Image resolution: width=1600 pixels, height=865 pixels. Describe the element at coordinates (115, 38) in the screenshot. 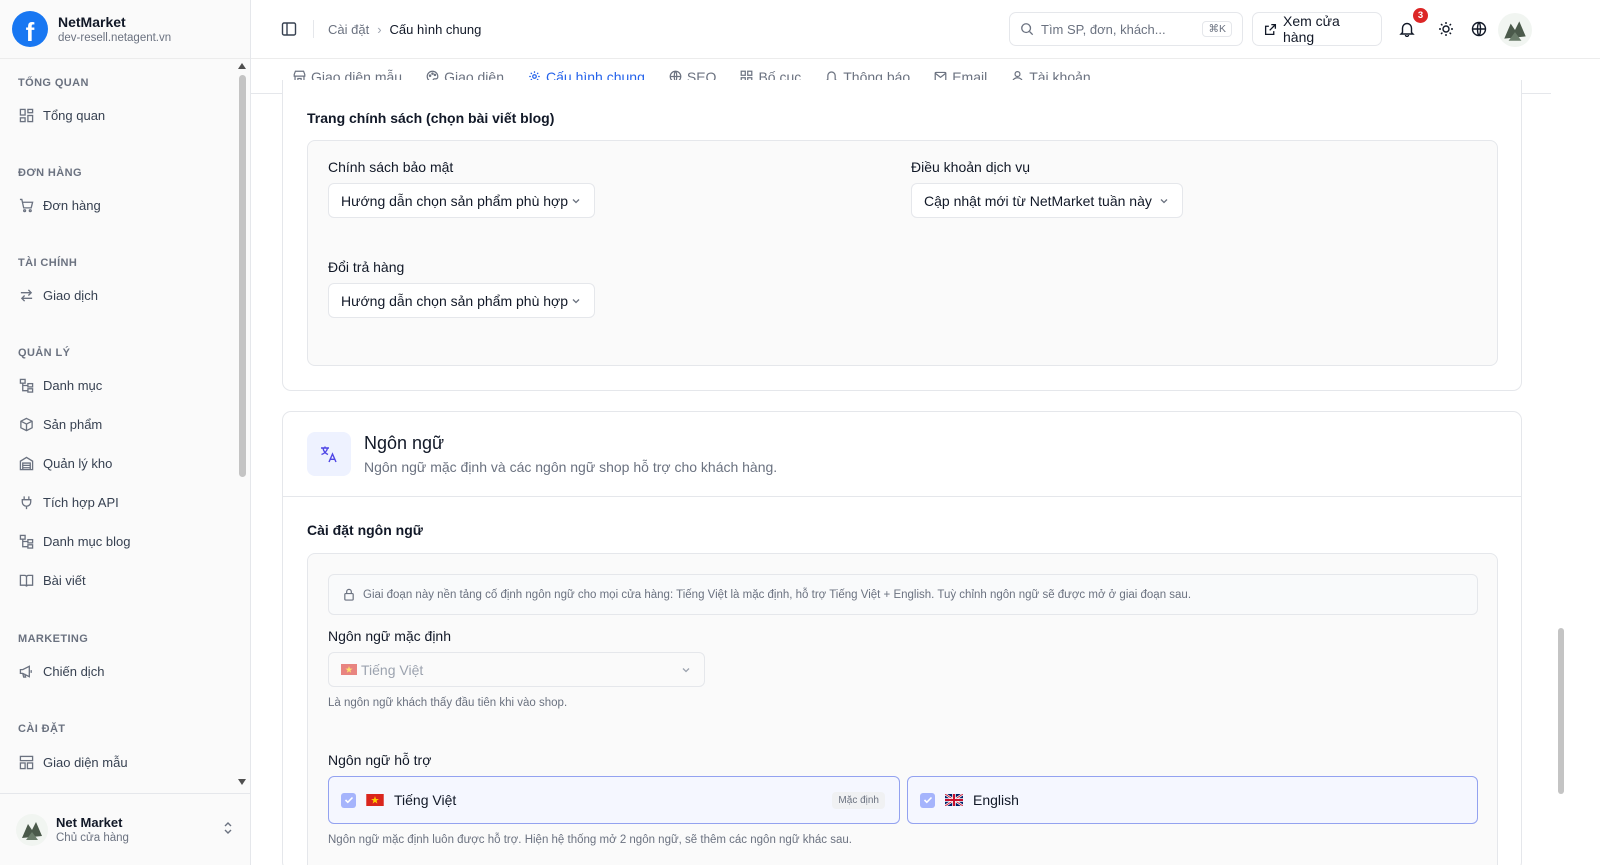

I see `brand-domain: dev-resell.netagent.vn` at that location.